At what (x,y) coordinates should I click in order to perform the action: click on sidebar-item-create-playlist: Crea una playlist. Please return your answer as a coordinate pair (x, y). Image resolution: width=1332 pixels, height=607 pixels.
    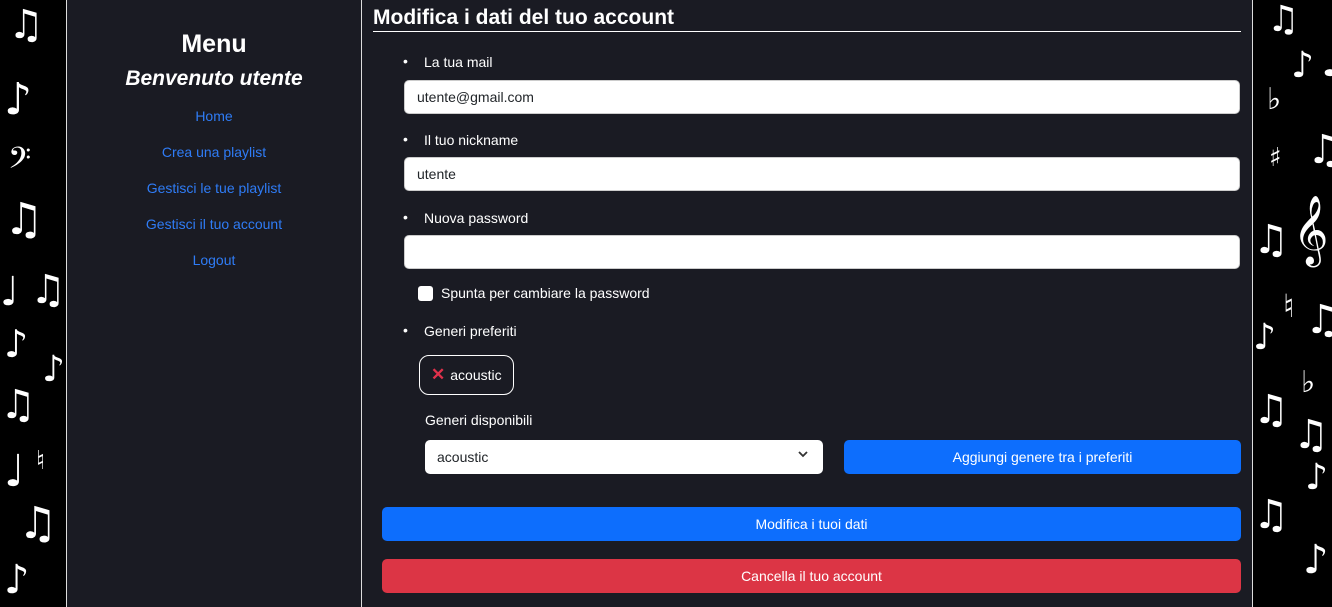
    Looking at the image, I should click on (214, 158).